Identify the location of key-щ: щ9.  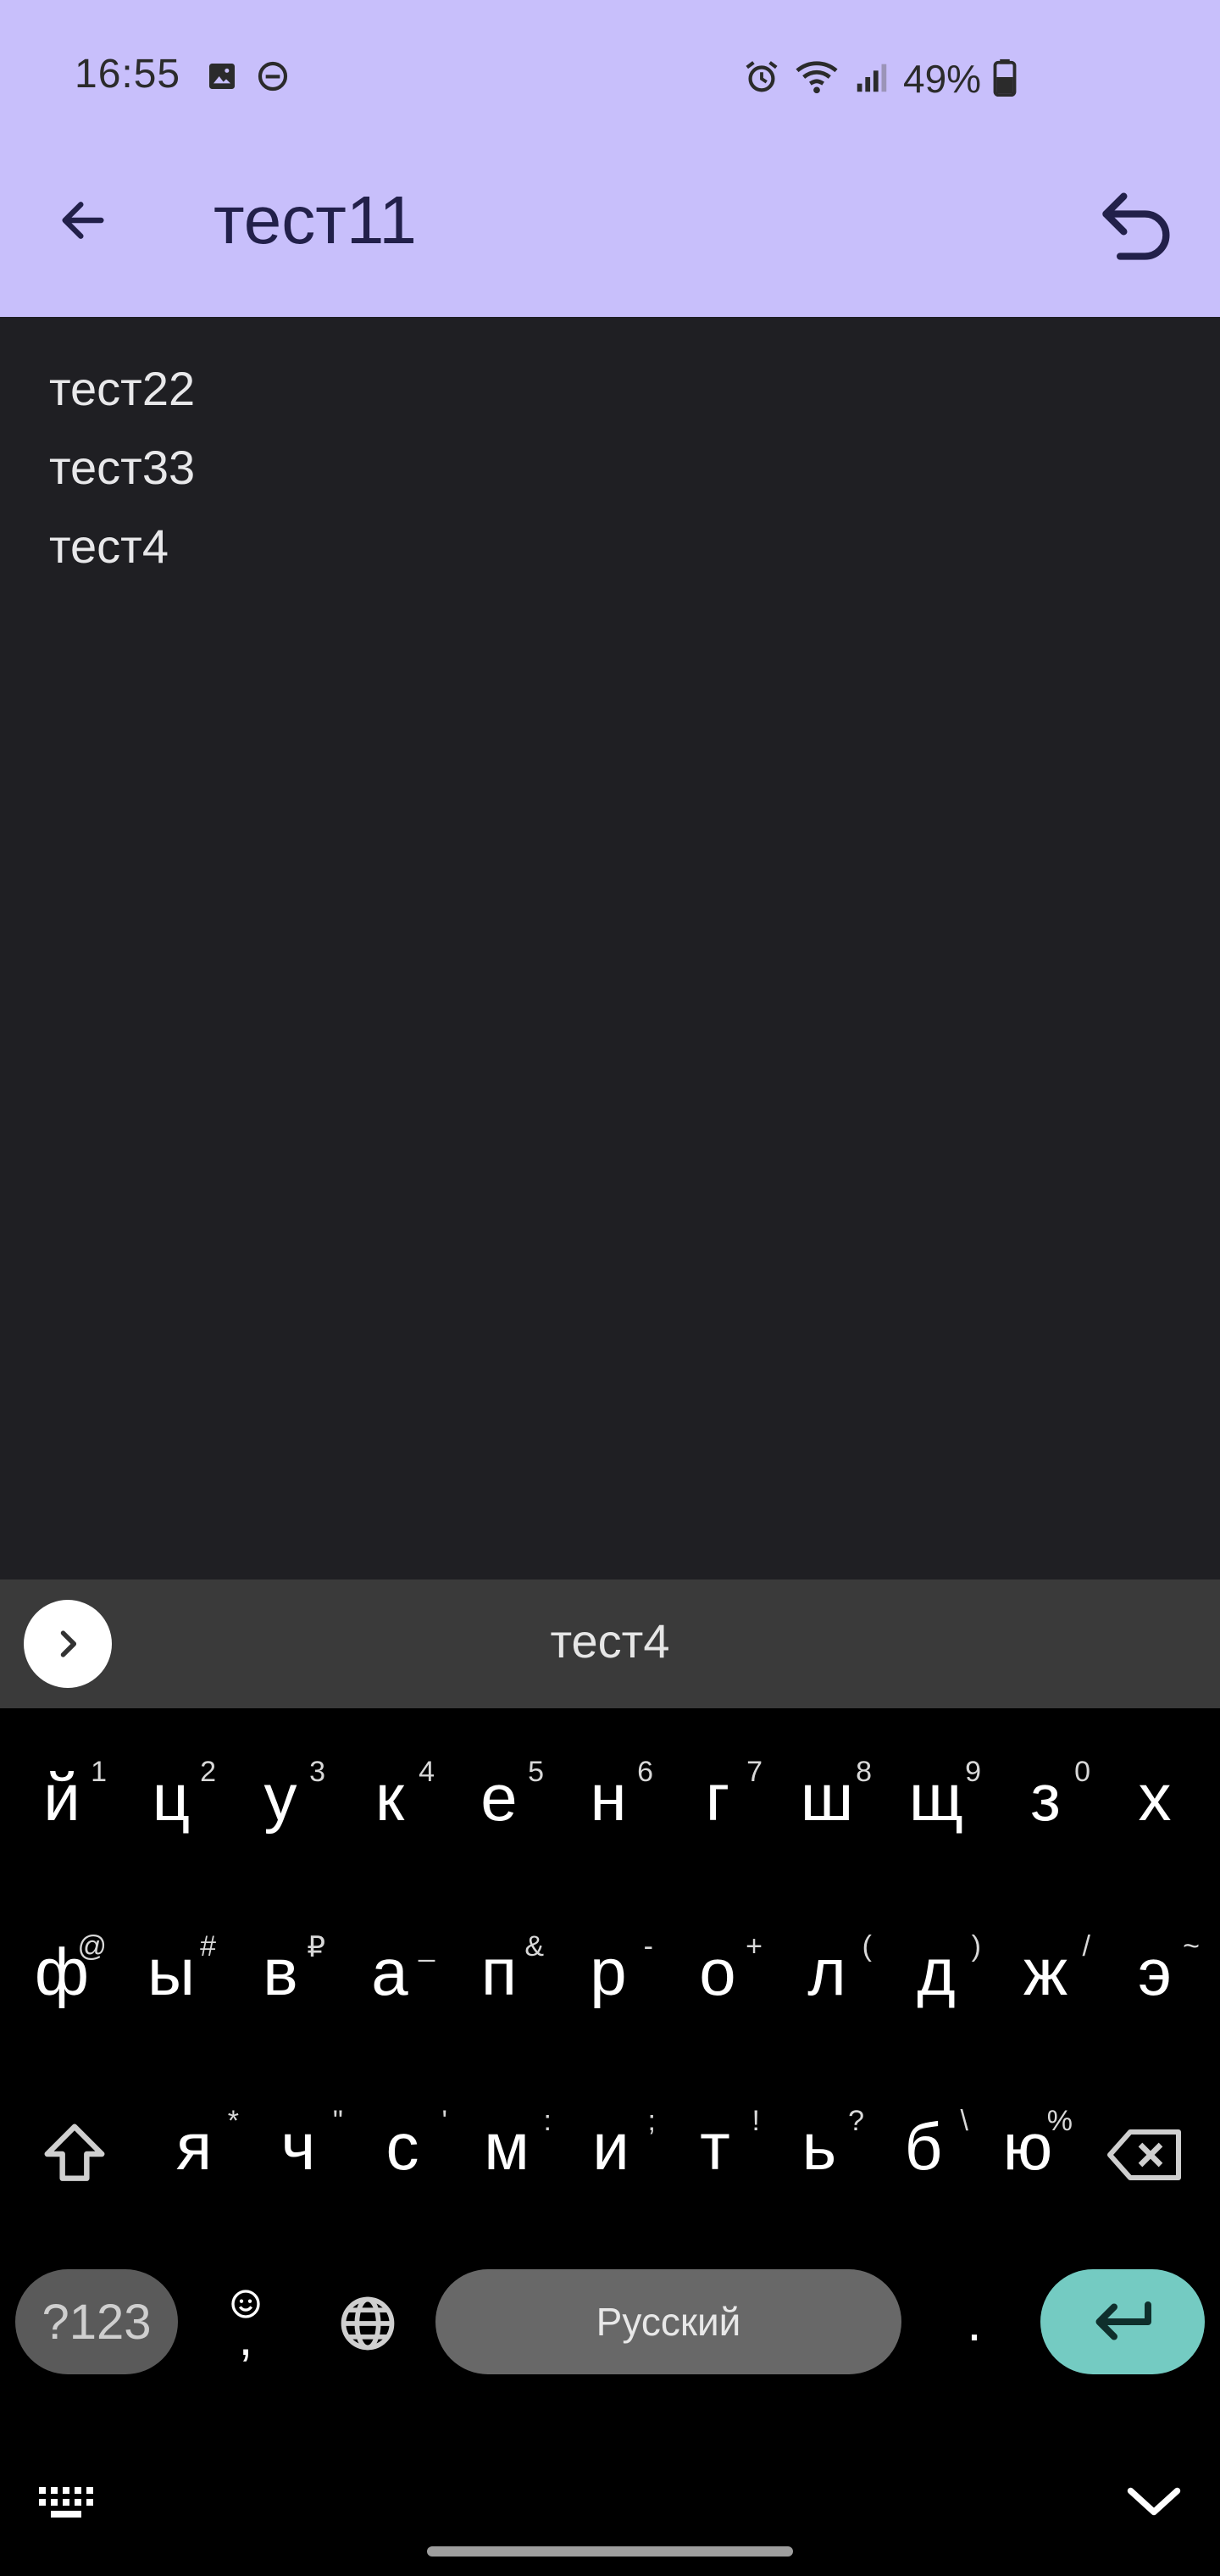
(939, 1800).